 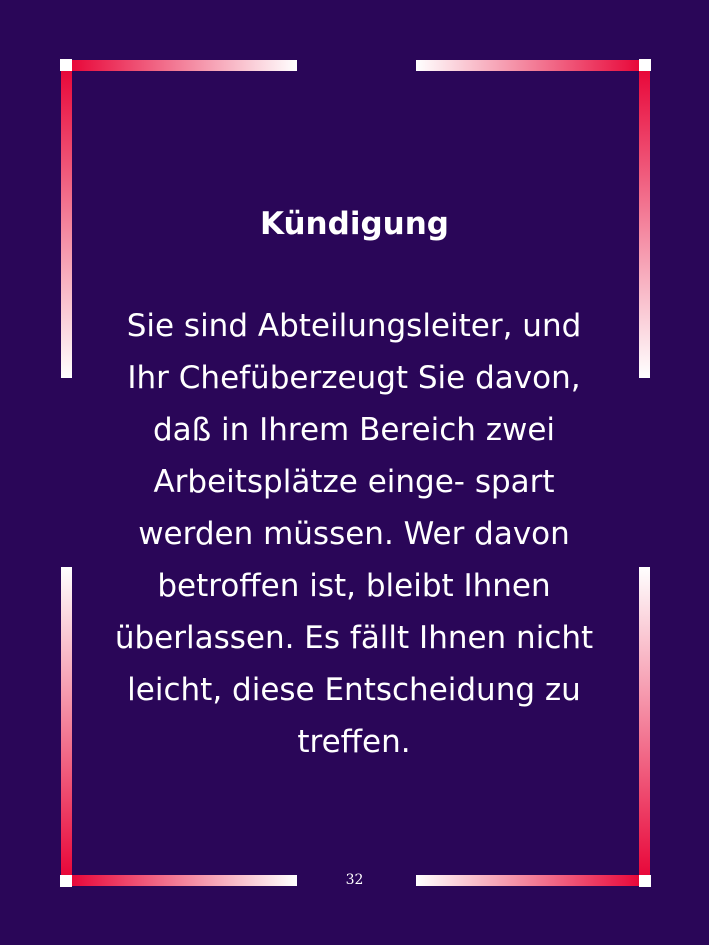 I want to click on frame-bar-top-right, so click(x=527, y=65).